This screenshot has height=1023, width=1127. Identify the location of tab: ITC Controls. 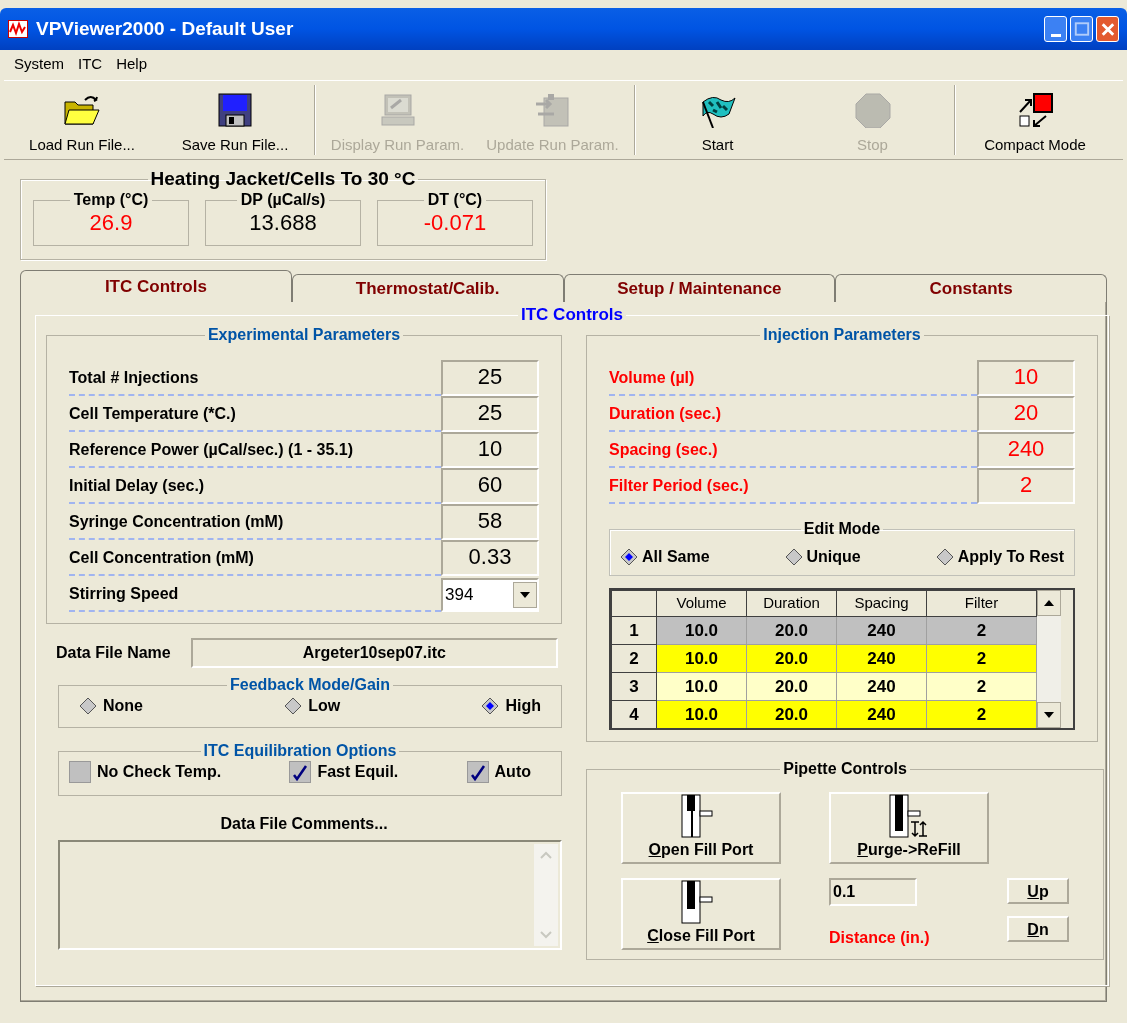
(156, 286).